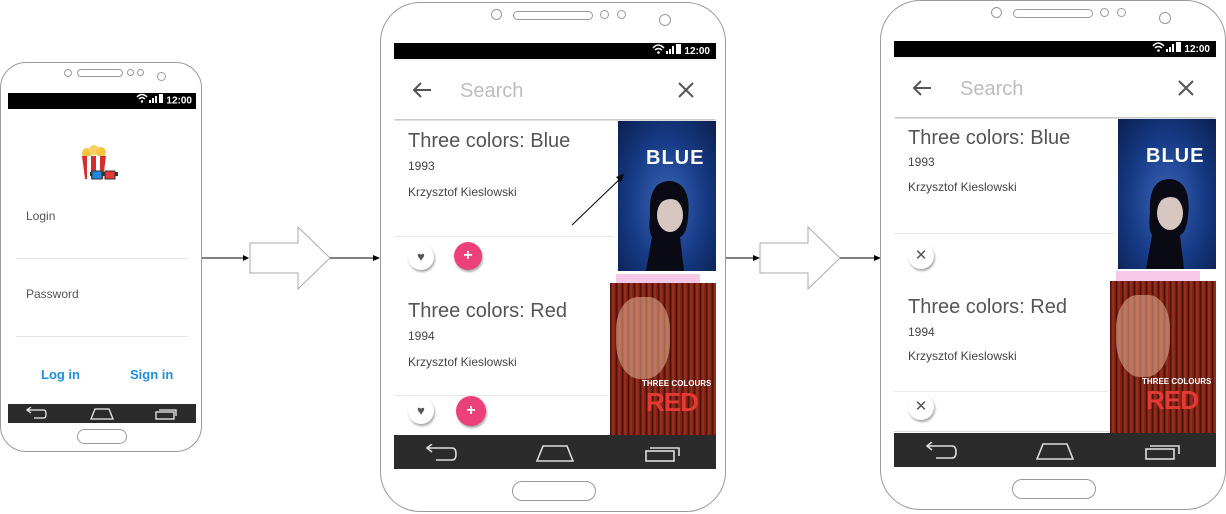 The width and height of the screenshot is (1226, 514). I want to click on movie-year: 1994, so click(921, 332).